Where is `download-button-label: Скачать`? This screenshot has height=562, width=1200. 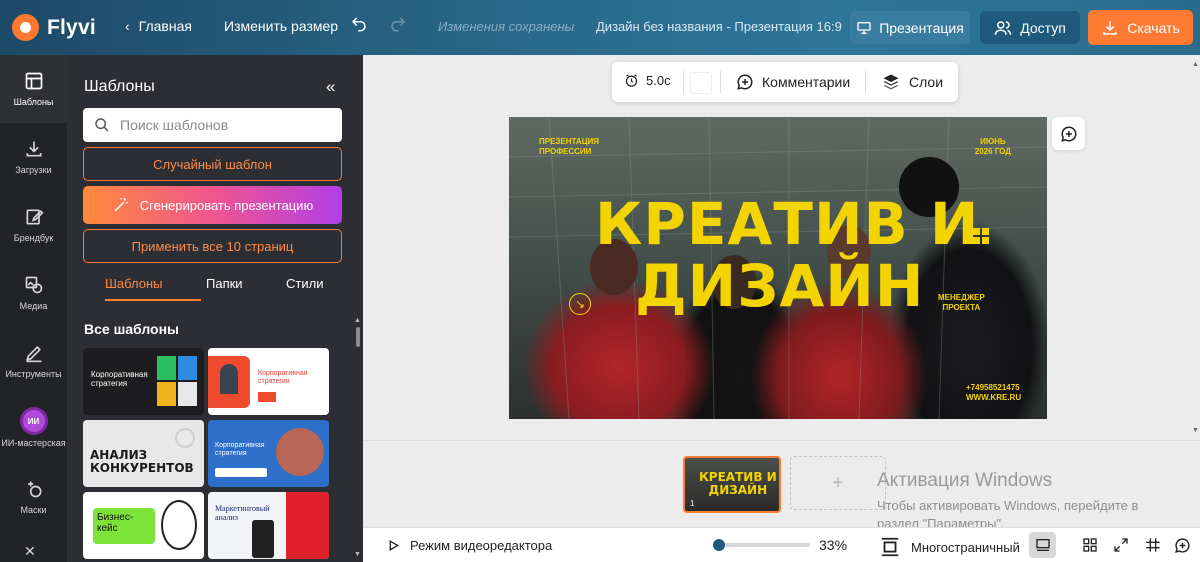
download-button-label: Скачать is located at coordinates (1153, 27).